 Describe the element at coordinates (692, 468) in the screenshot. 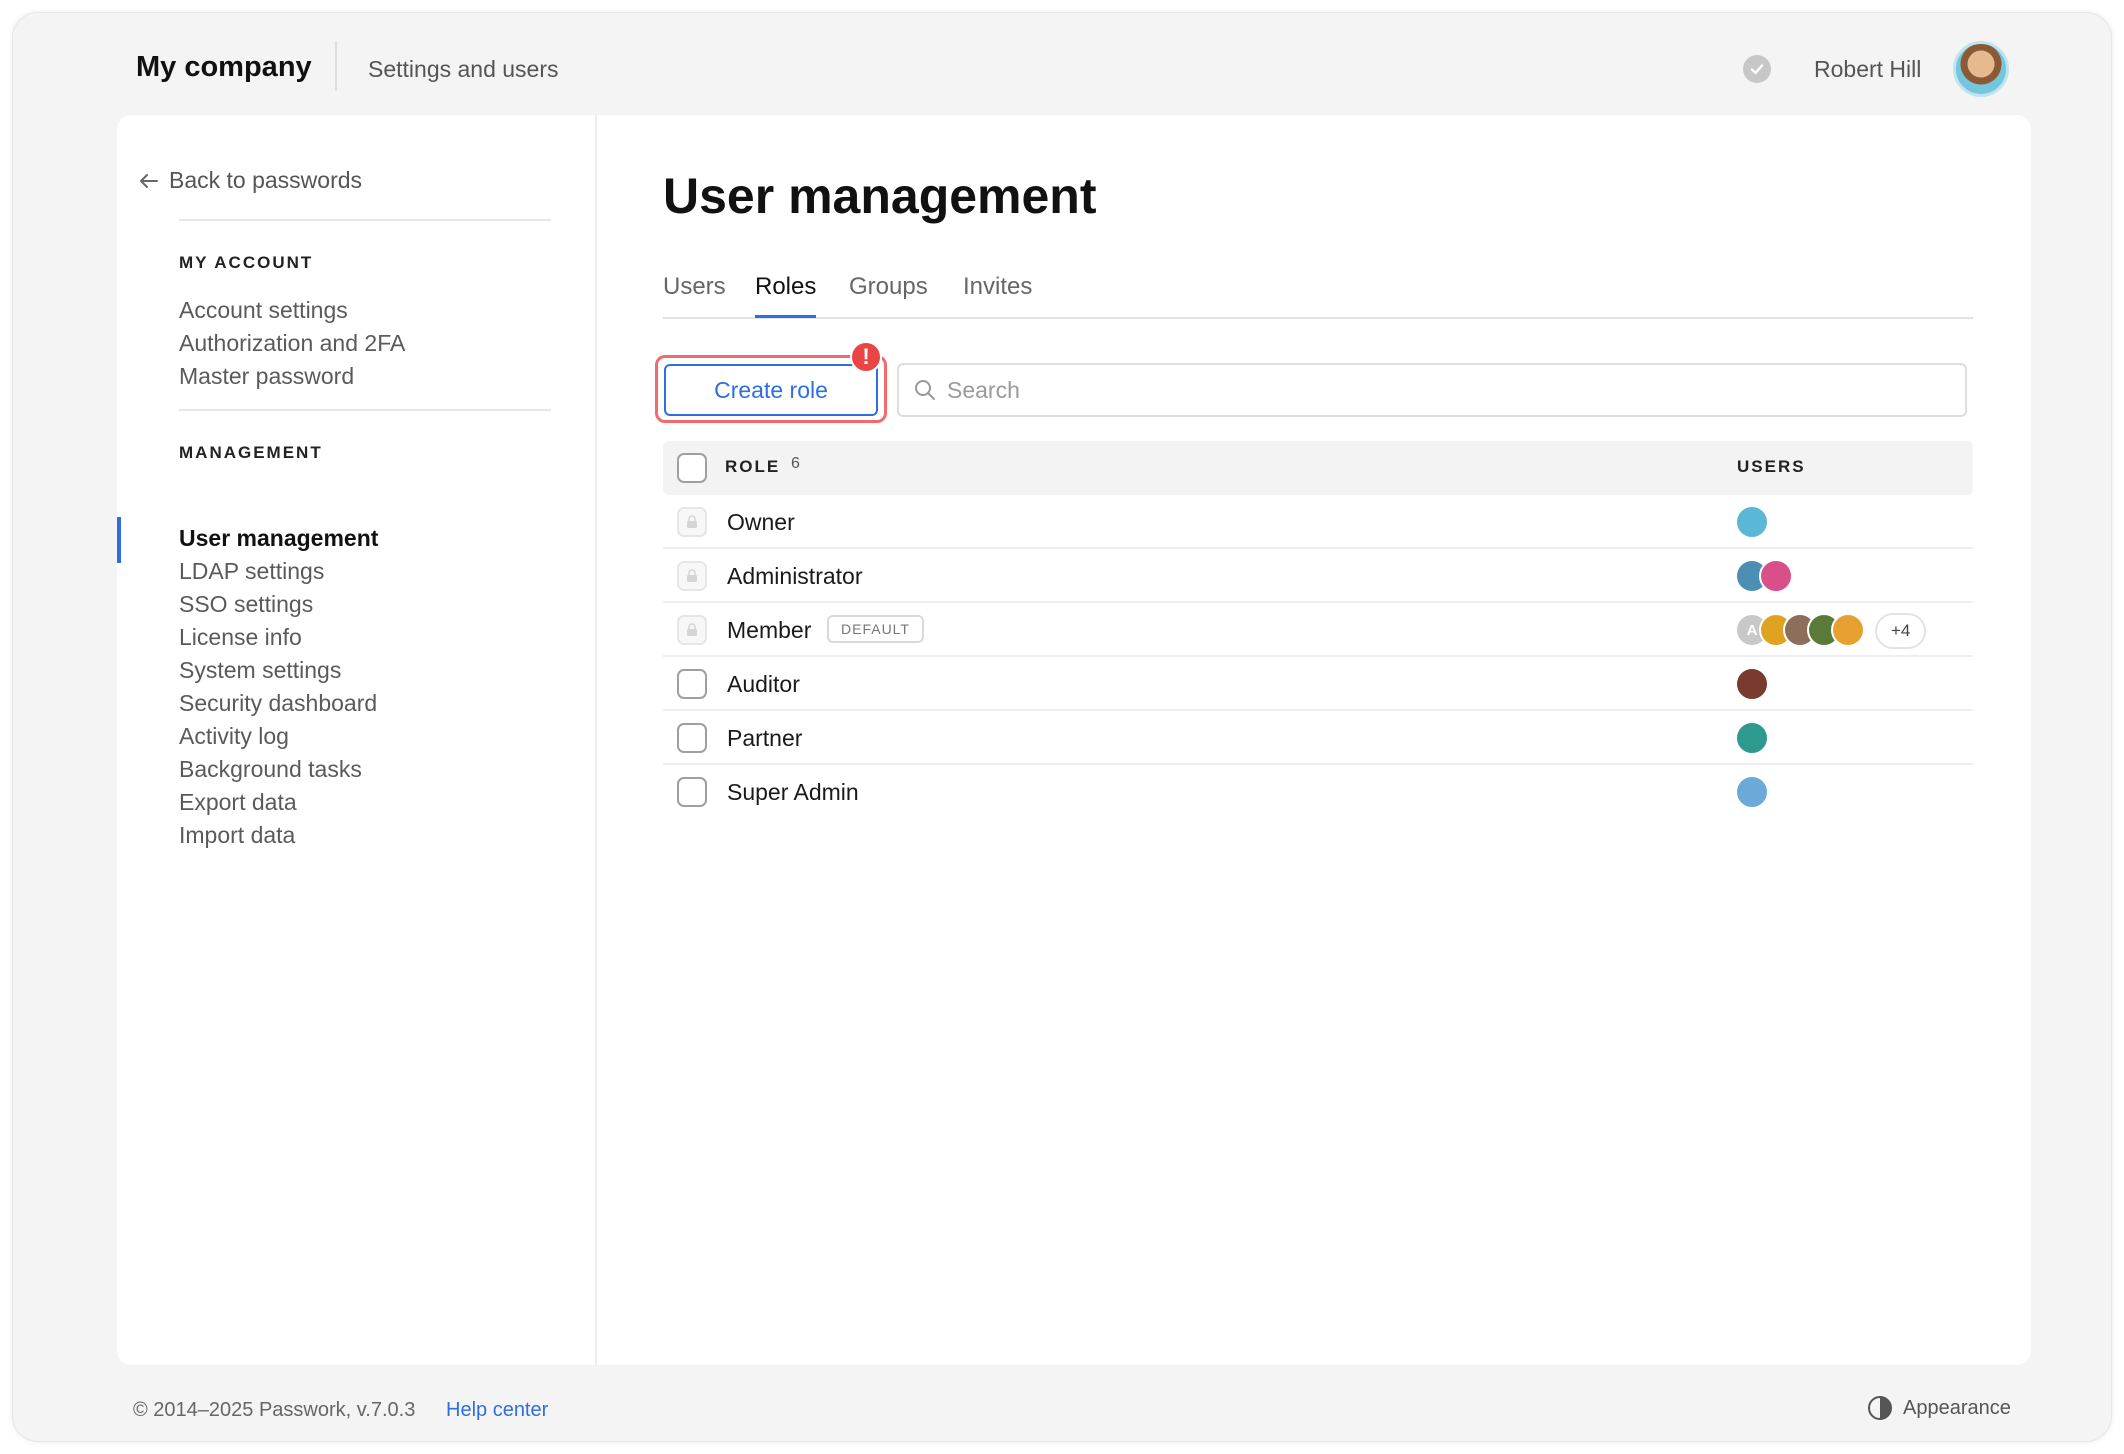

I see `select-all-checkbox` at that location.